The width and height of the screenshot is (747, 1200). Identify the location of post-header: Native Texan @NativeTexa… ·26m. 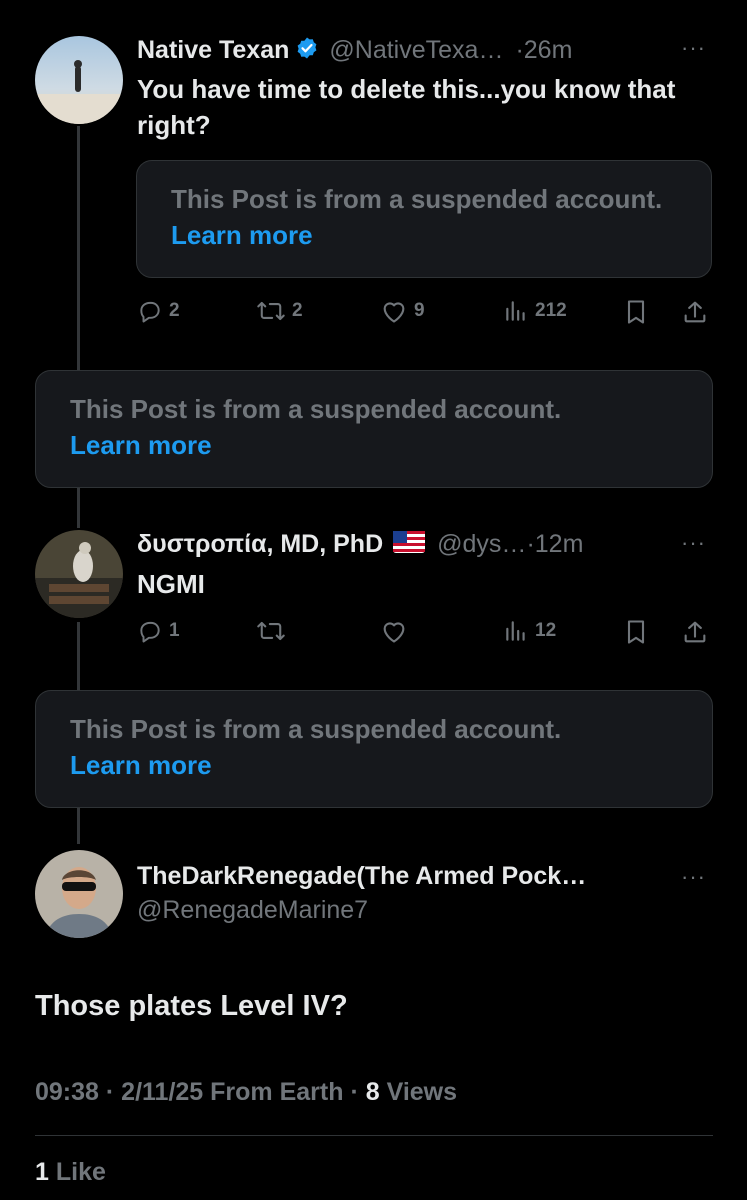
(354, 50).